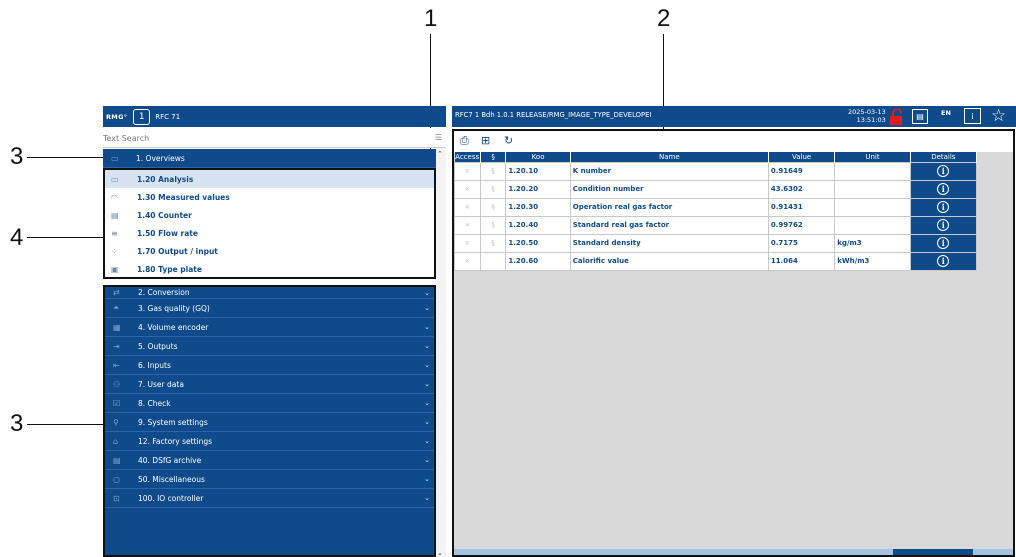 The width and height of the screenshot is (1016, 557). I want to click on info-icon: i, so click(972, 116).